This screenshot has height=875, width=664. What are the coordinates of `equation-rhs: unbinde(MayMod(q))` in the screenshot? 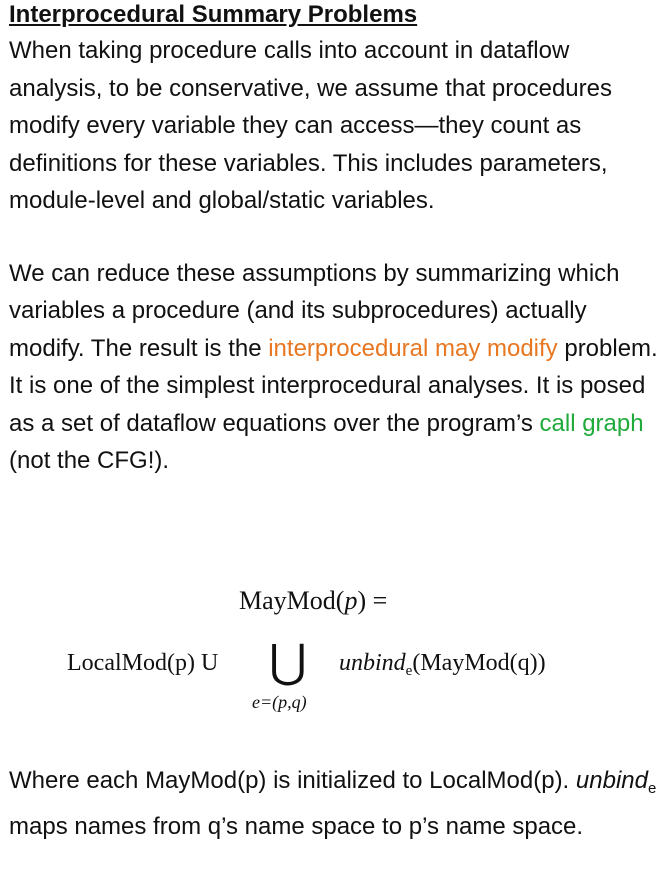 It's located at (442, 665).